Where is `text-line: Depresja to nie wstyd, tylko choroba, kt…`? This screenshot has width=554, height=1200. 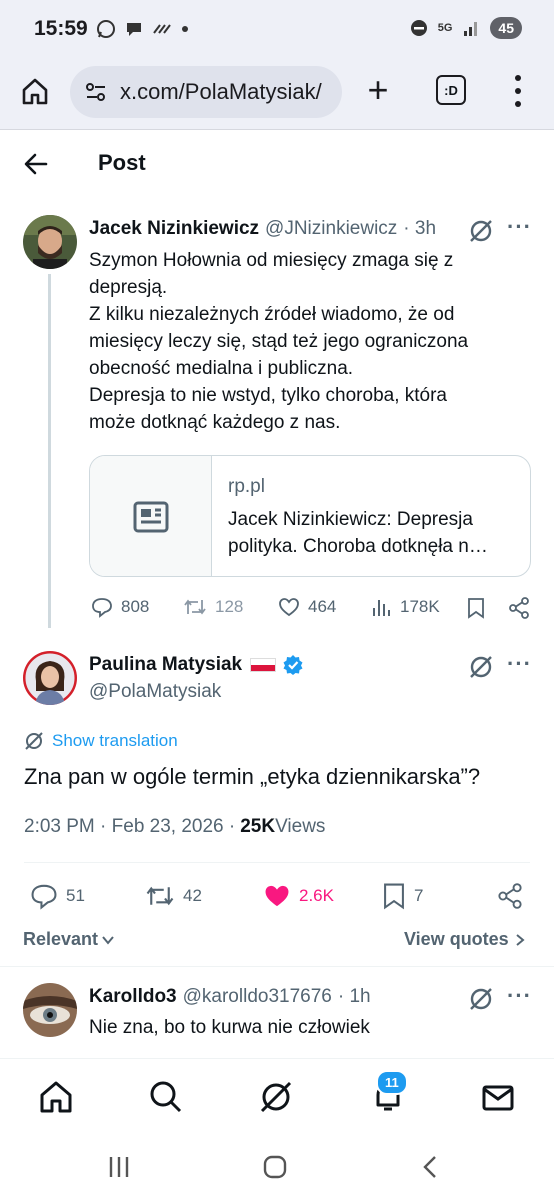
text-line: Depresja to nie wstyd, tylko choroba, kt… is located at coordinates (268, 395).